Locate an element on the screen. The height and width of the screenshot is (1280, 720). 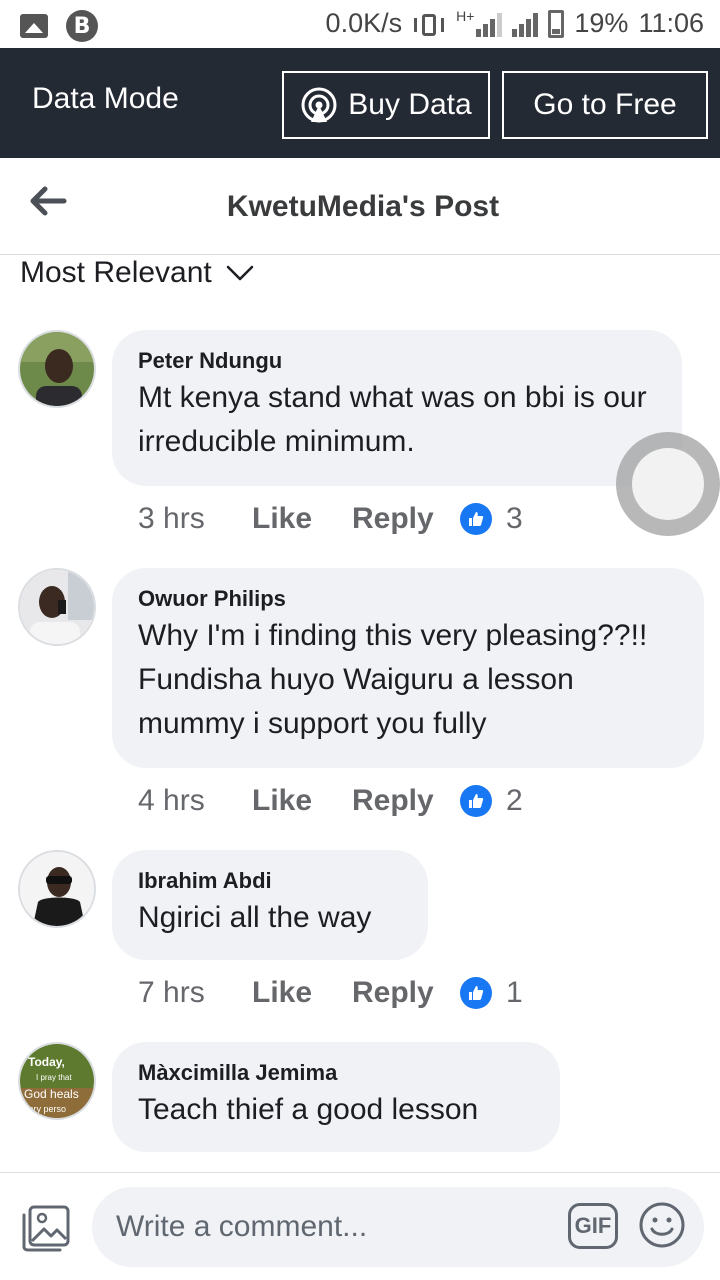
comment-composer: Write a comment... GIF is located at coordinates (360, 1226).